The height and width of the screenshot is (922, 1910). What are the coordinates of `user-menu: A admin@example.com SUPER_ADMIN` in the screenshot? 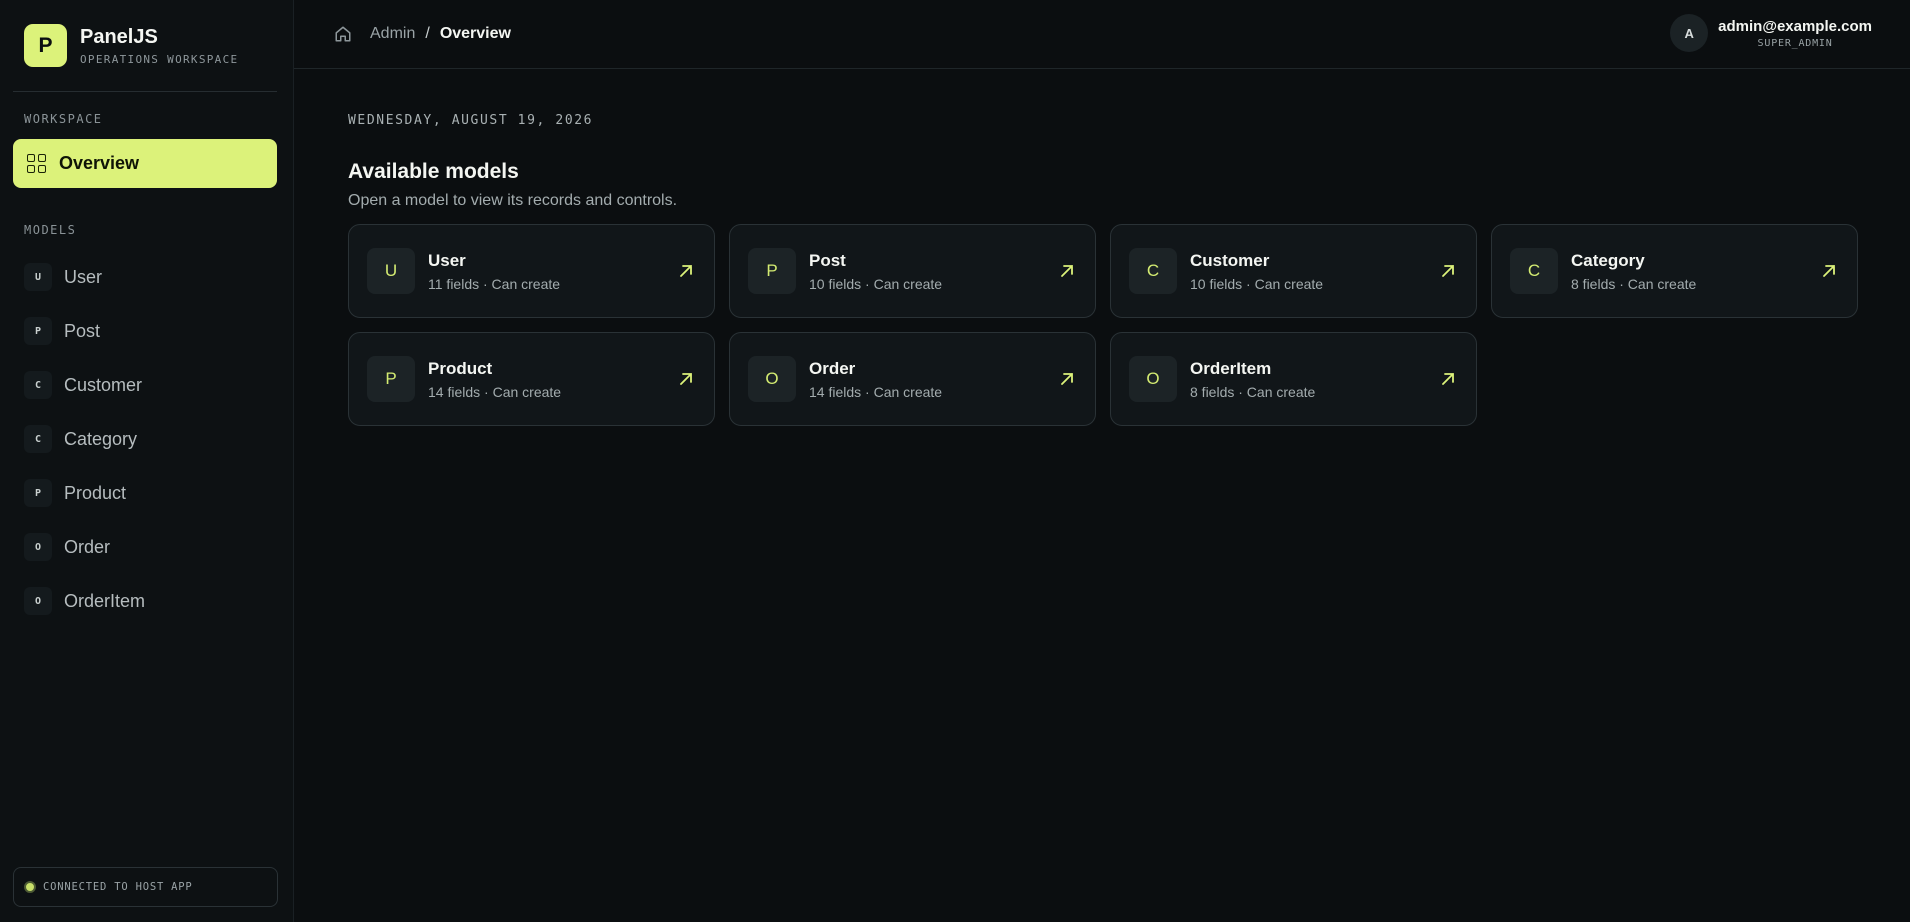 It's located at (1771, 33).